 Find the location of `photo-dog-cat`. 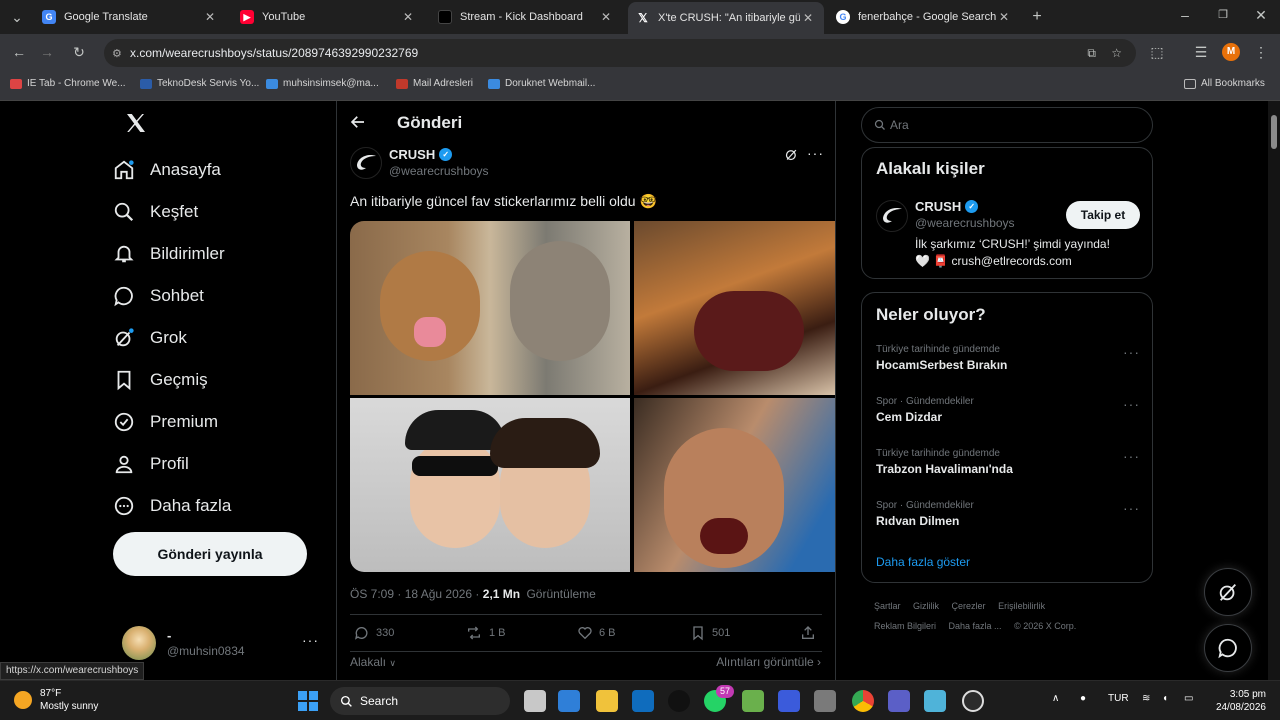

photo-dog-cat is located at coordinates (490, 308).